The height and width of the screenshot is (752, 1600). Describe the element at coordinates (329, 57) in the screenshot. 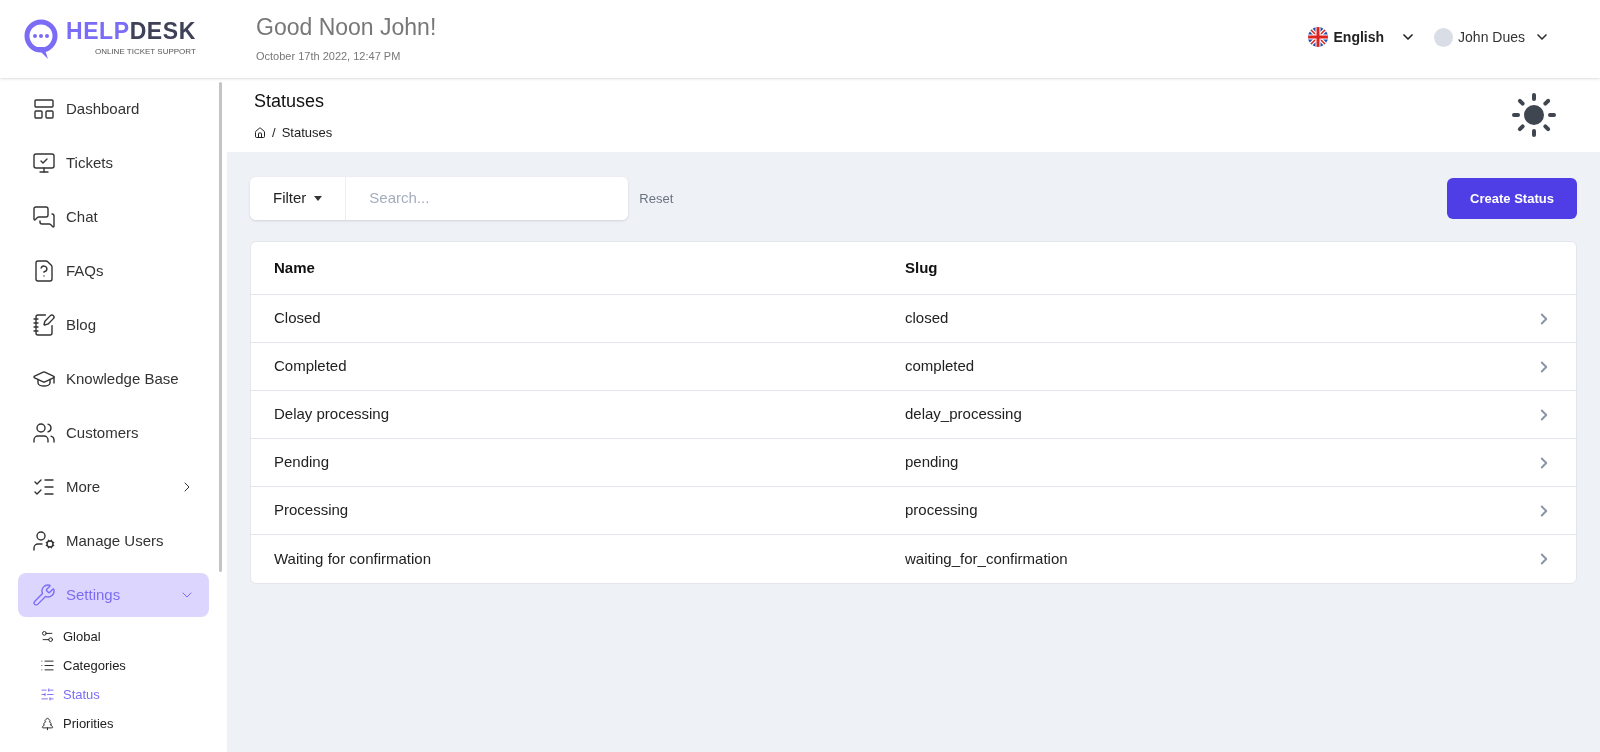

I see `date-time: October 17th 2022, 12:47 PM` at that location.